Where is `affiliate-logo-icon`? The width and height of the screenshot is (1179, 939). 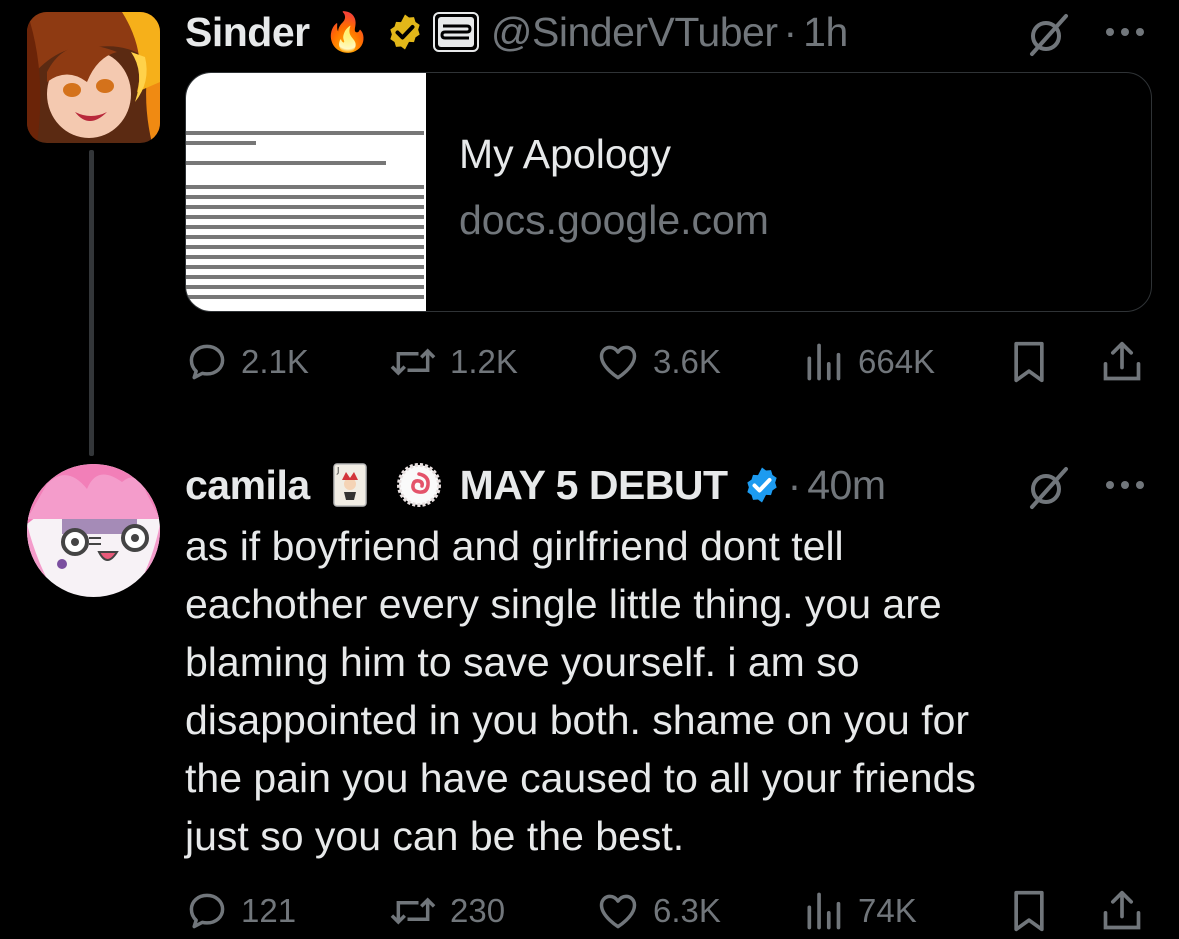 affiliate-logo-icon is located at coordinates (455, 32).